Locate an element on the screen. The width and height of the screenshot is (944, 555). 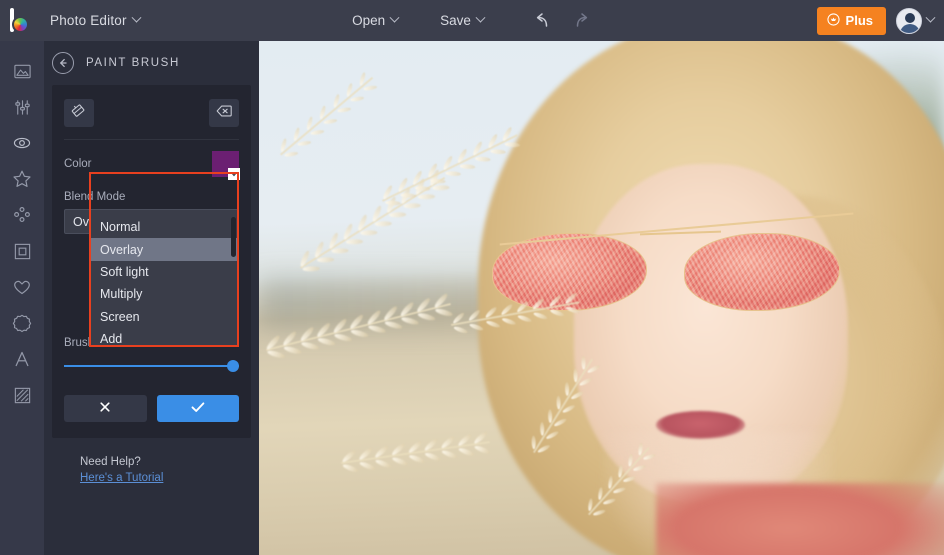
left-tool-rail is located at coordinates (22, 298).